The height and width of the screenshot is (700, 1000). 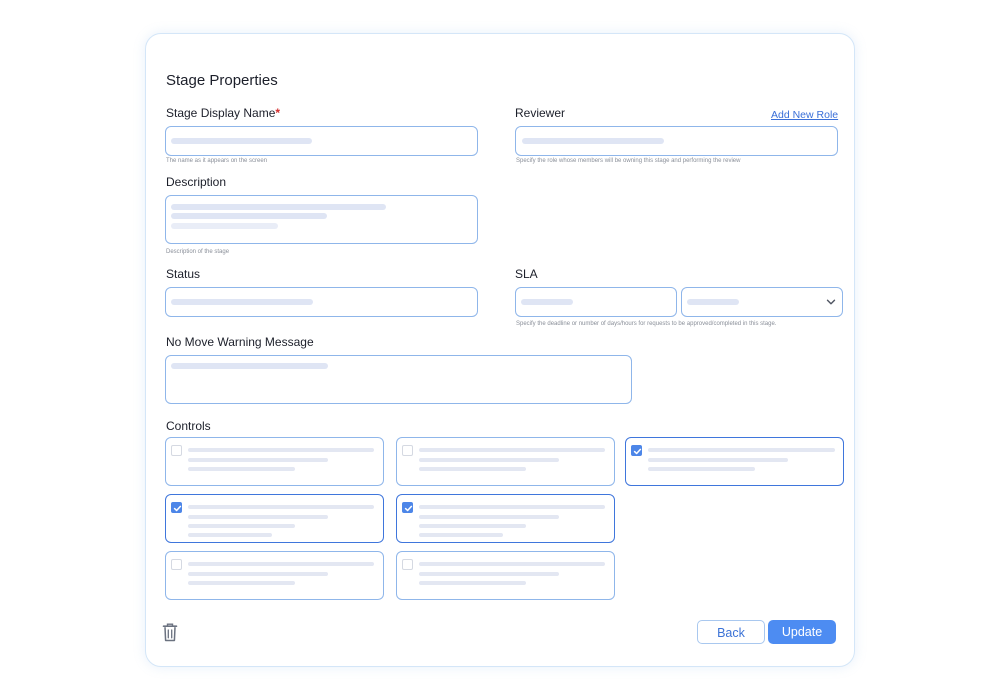 I want to click on trash-icon, so click(x=170, y=632).